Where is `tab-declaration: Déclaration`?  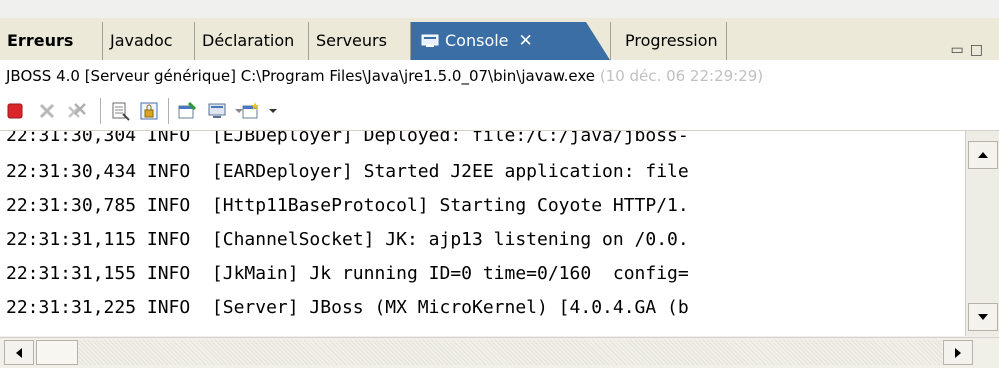 tab-declaration: Déclaration is located at coordinates (252, 41).